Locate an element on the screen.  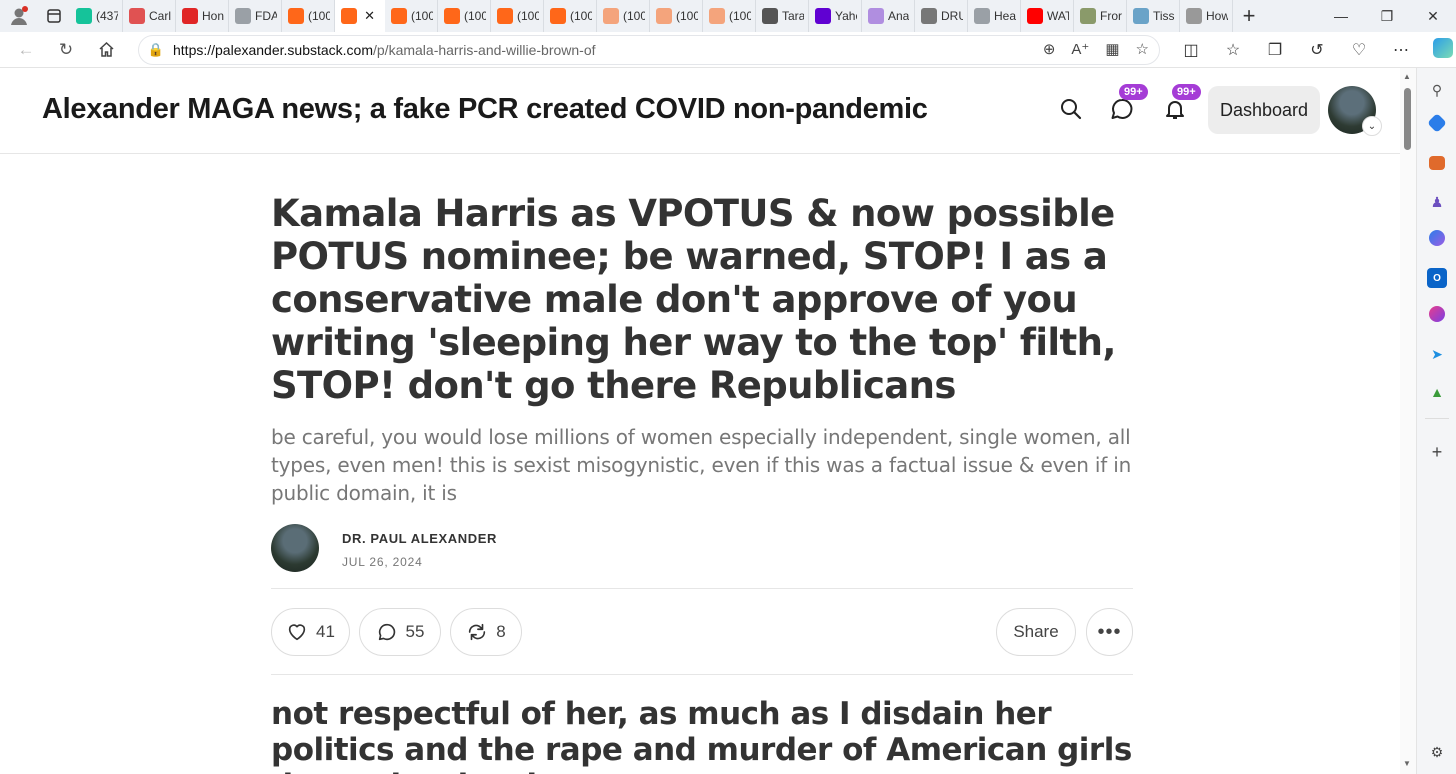
outlook-icon: O is located at coordinates (1437, 278).